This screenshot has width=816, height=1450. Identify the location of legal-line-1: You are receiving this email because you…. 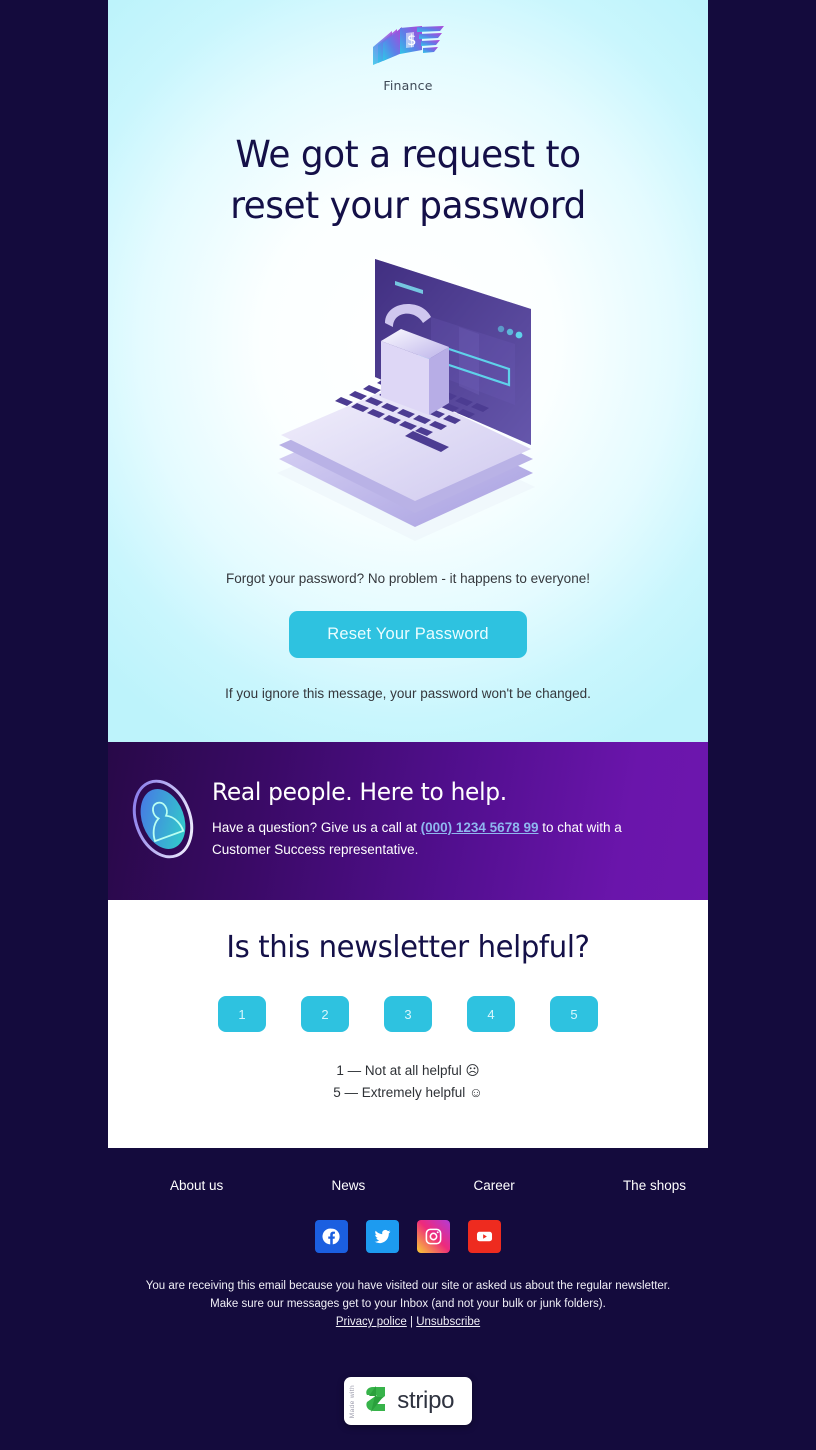
(408, 1286).